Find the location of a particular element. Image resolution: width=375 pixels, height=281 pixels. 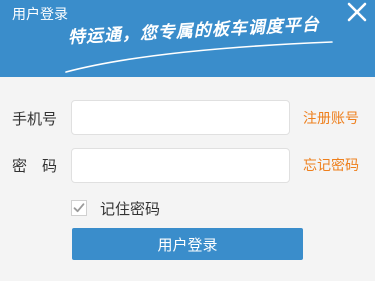

login-button: 用户登录 is located at coordinates (187, 244).